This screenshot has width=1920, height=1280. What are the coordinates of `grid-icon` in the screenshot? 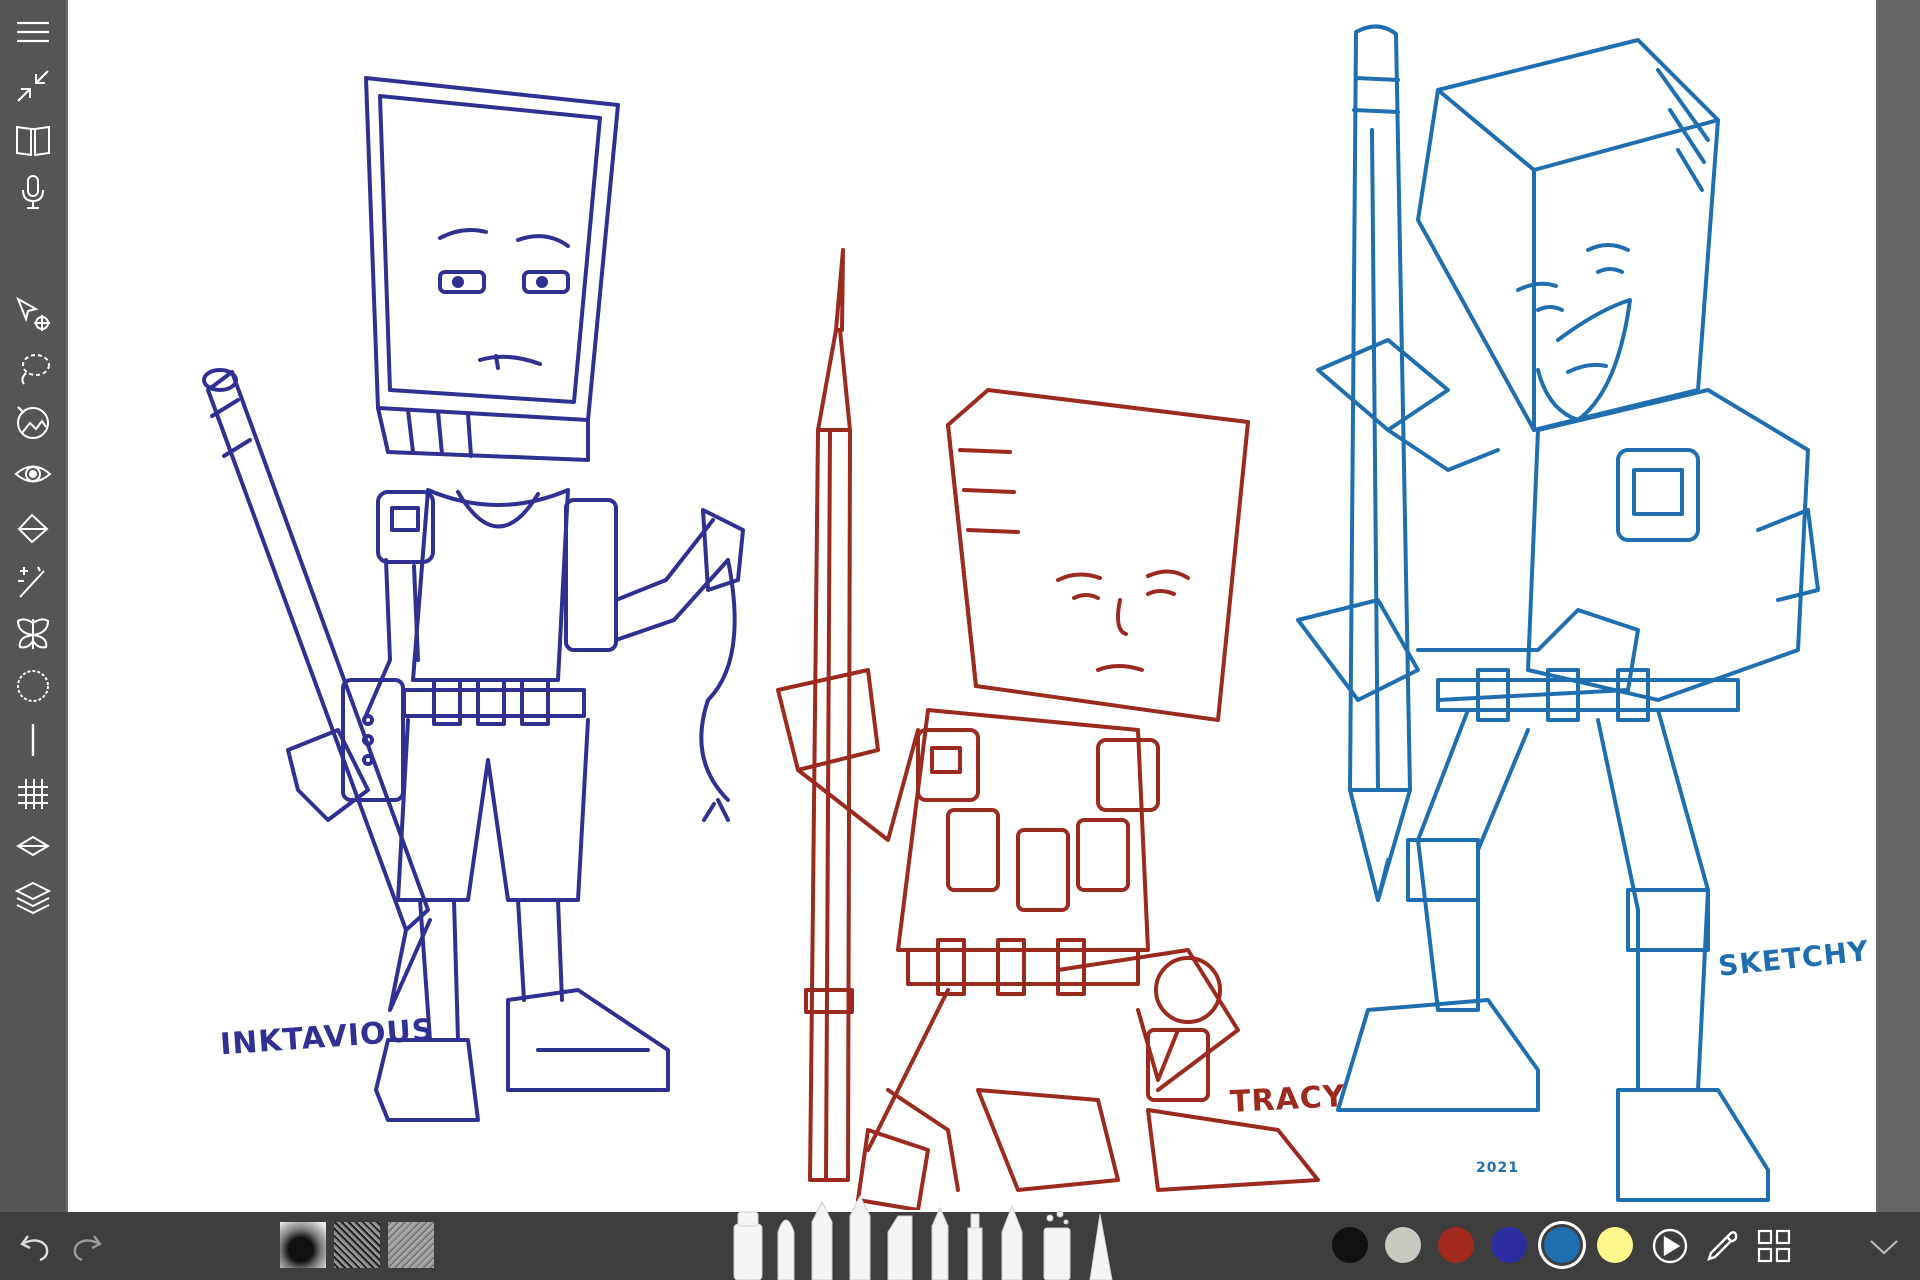 It's located at (33, 794).